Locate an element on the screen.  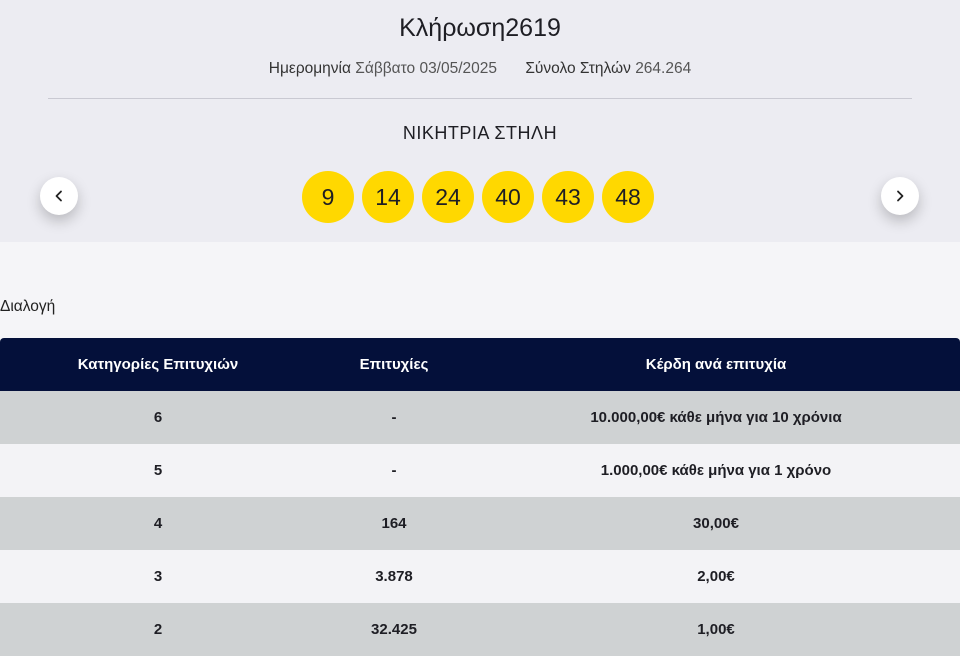
row-prize: 30,00€ is located at coordinates (716, 523).